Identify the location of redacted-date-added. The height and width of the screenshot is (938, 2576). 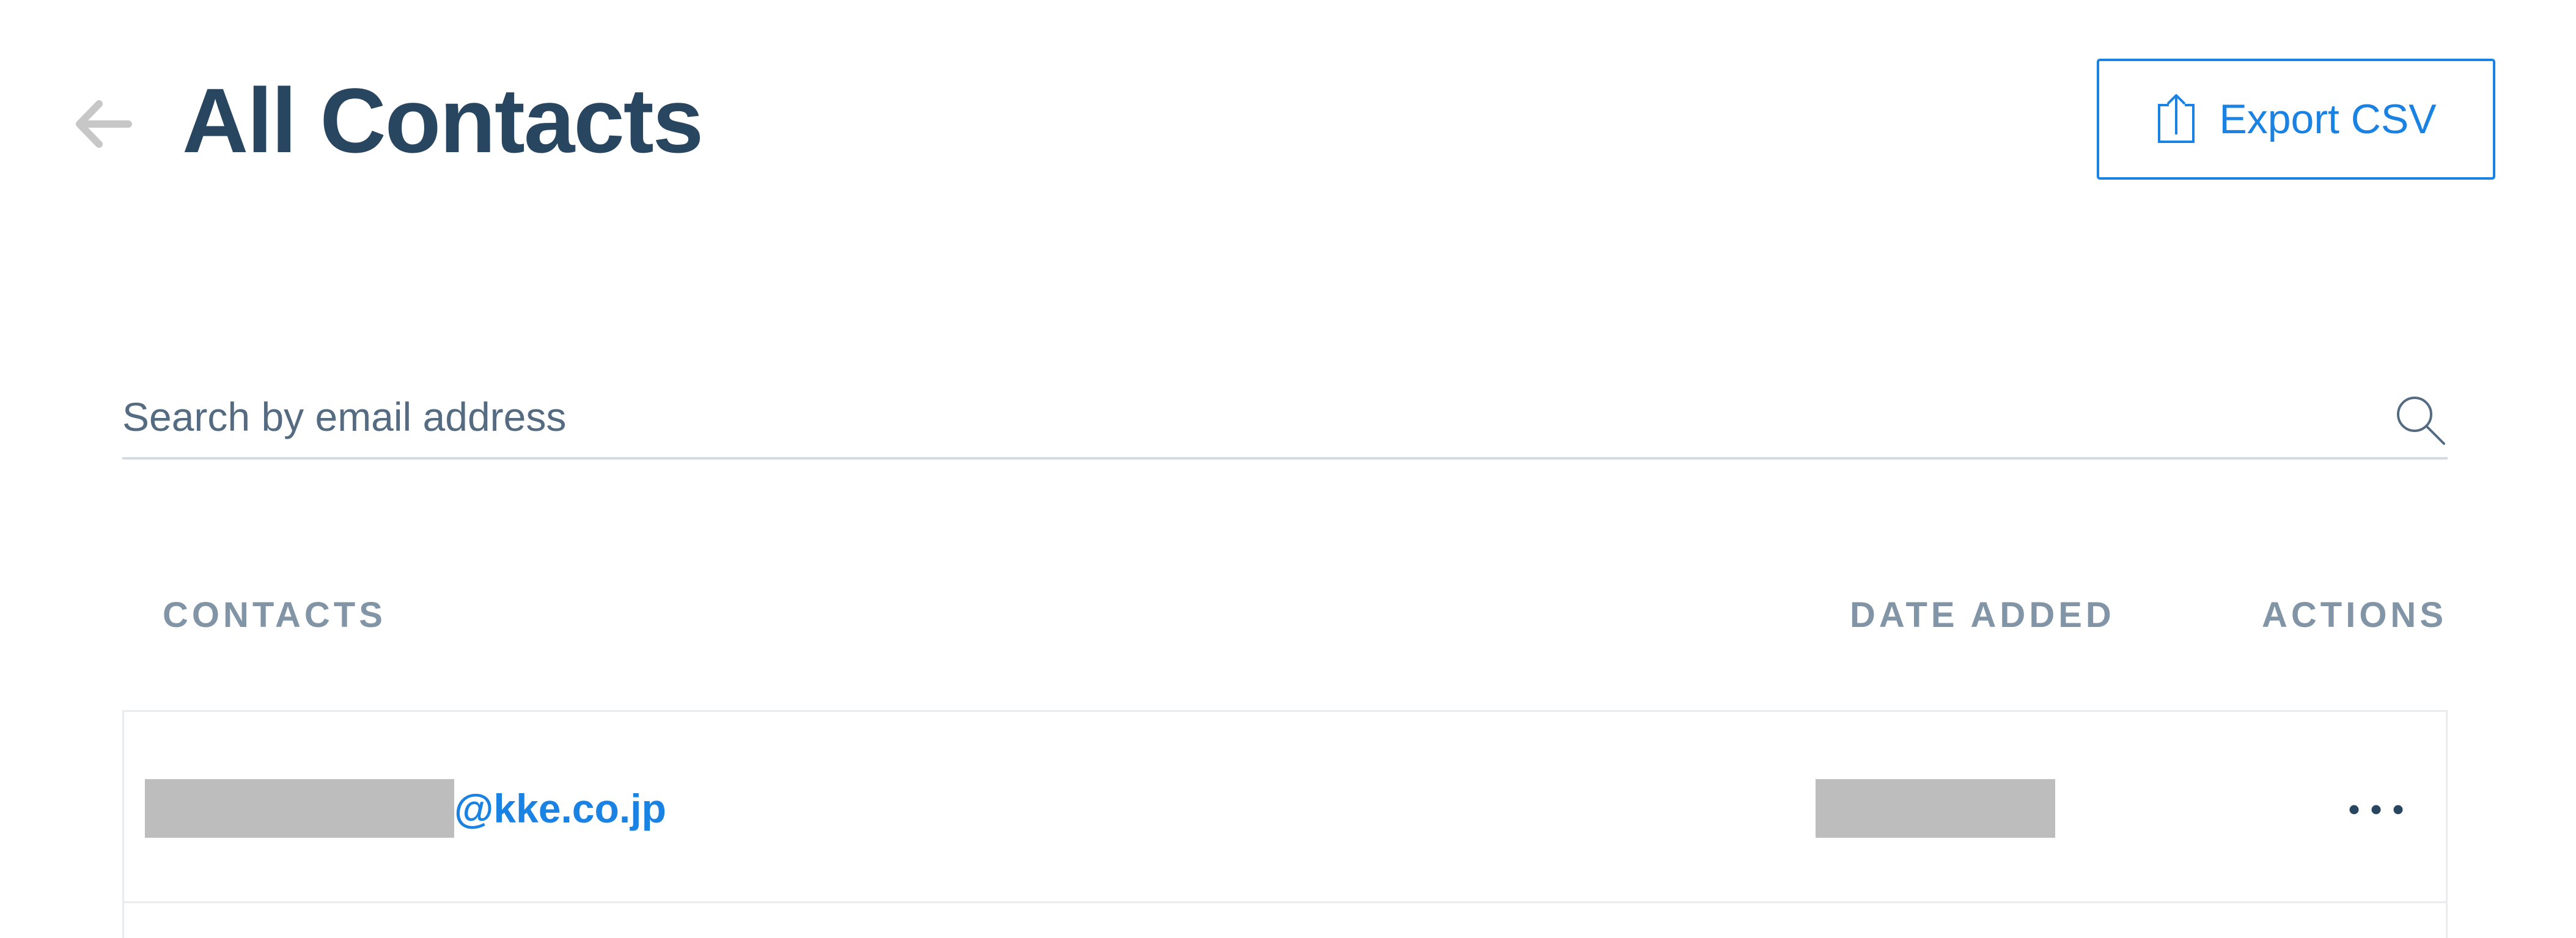
(1935, 808).